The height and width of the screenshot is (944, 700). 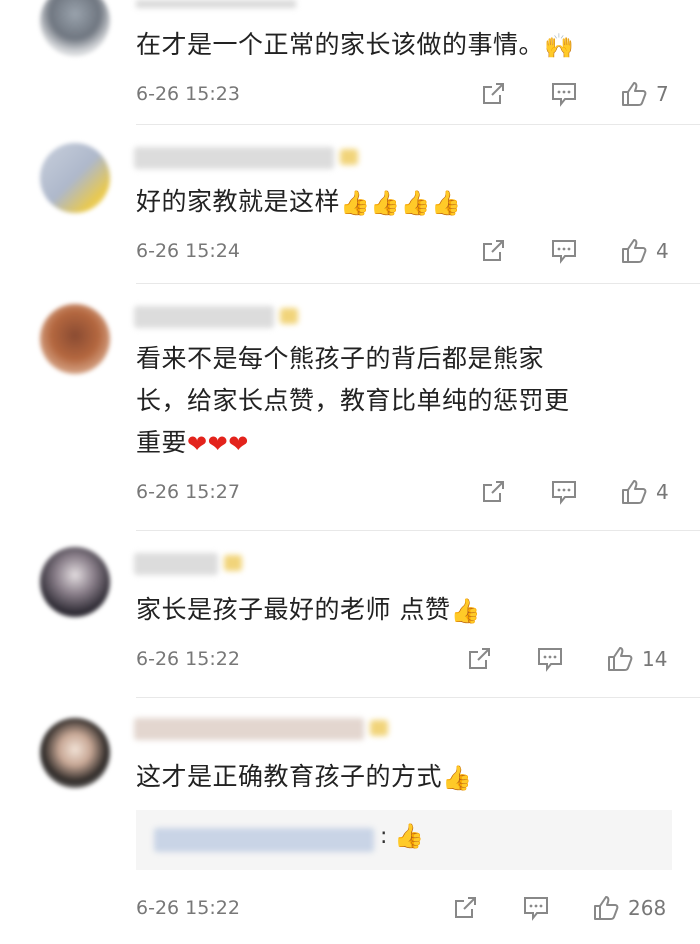 I want to click on timestamp: 6-26 15:24, so click(x=188, y=251).